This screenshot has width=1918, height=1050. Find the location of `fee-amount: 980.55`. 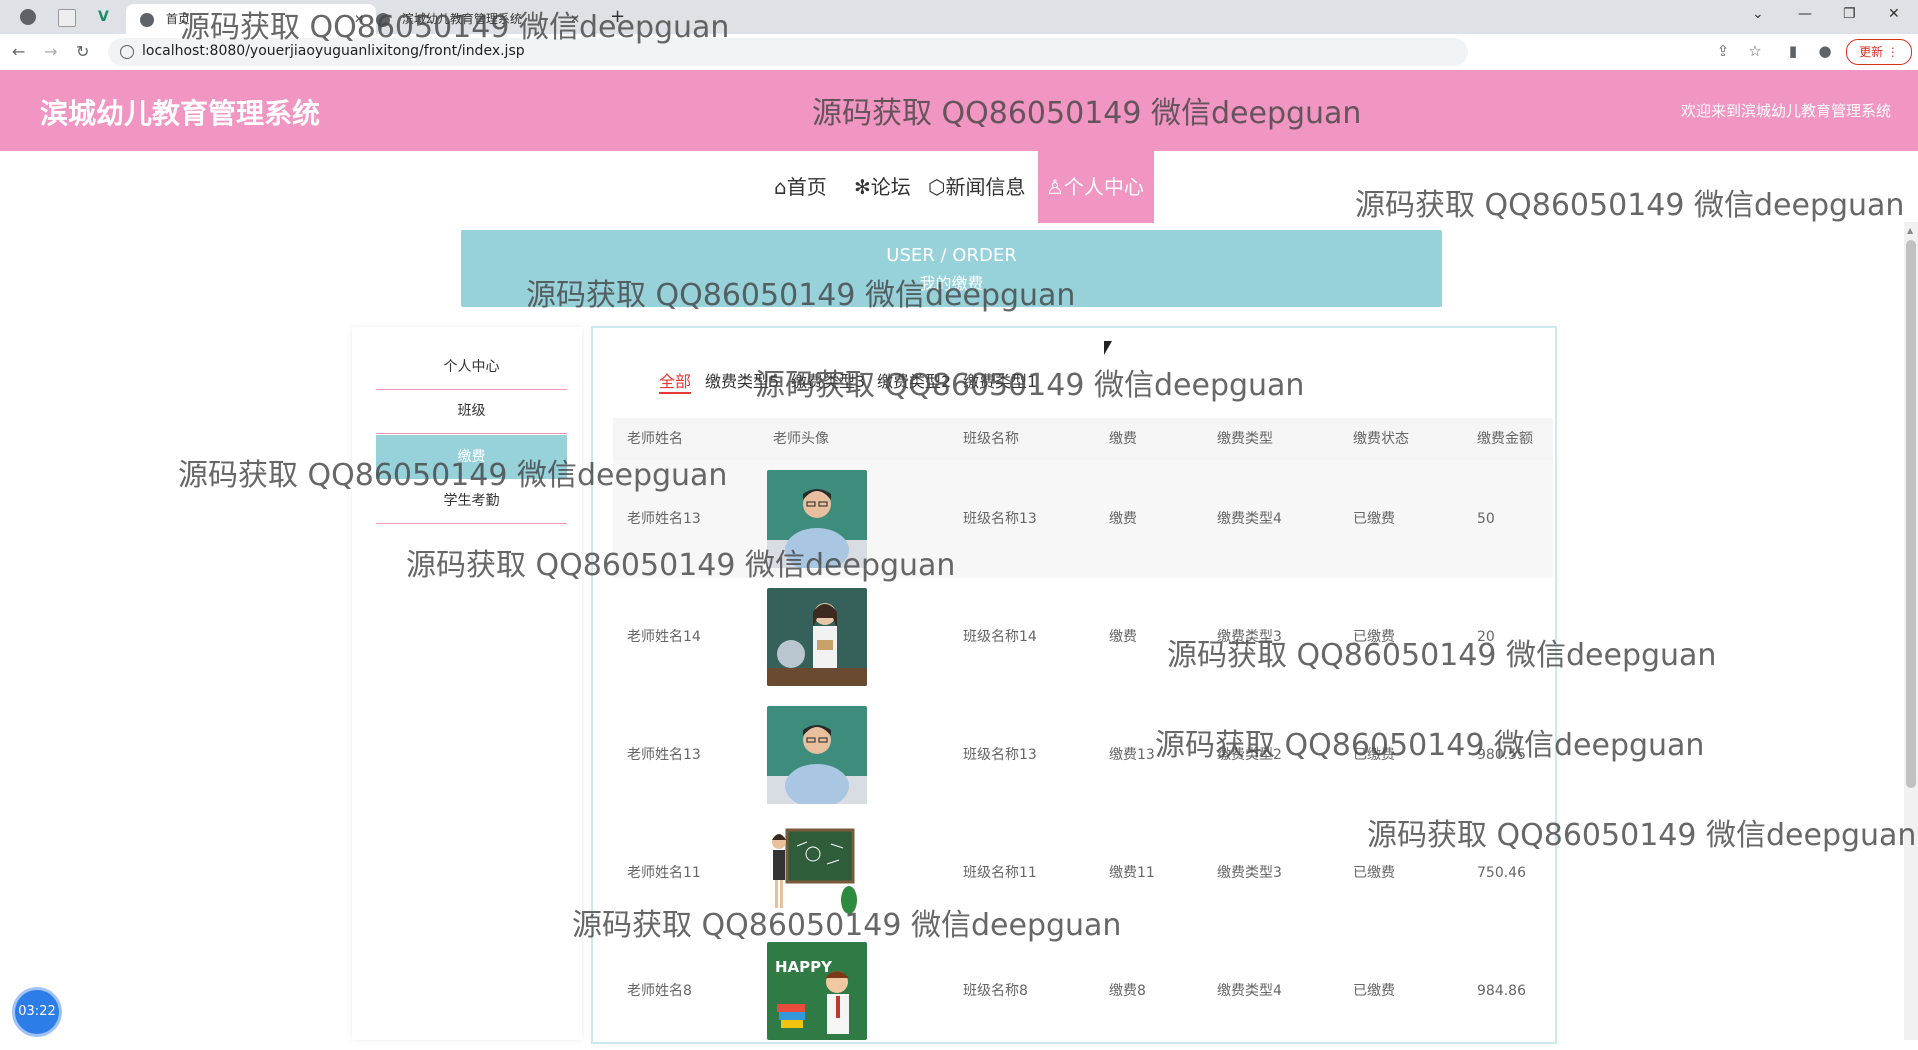

fee-amount: 980.55 is located at coordinates (1501, 755).